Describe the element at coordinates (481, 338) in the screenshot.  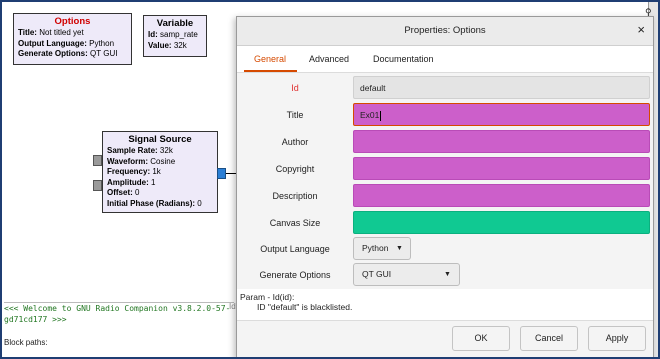
I see `ok-button: OK` at that location.